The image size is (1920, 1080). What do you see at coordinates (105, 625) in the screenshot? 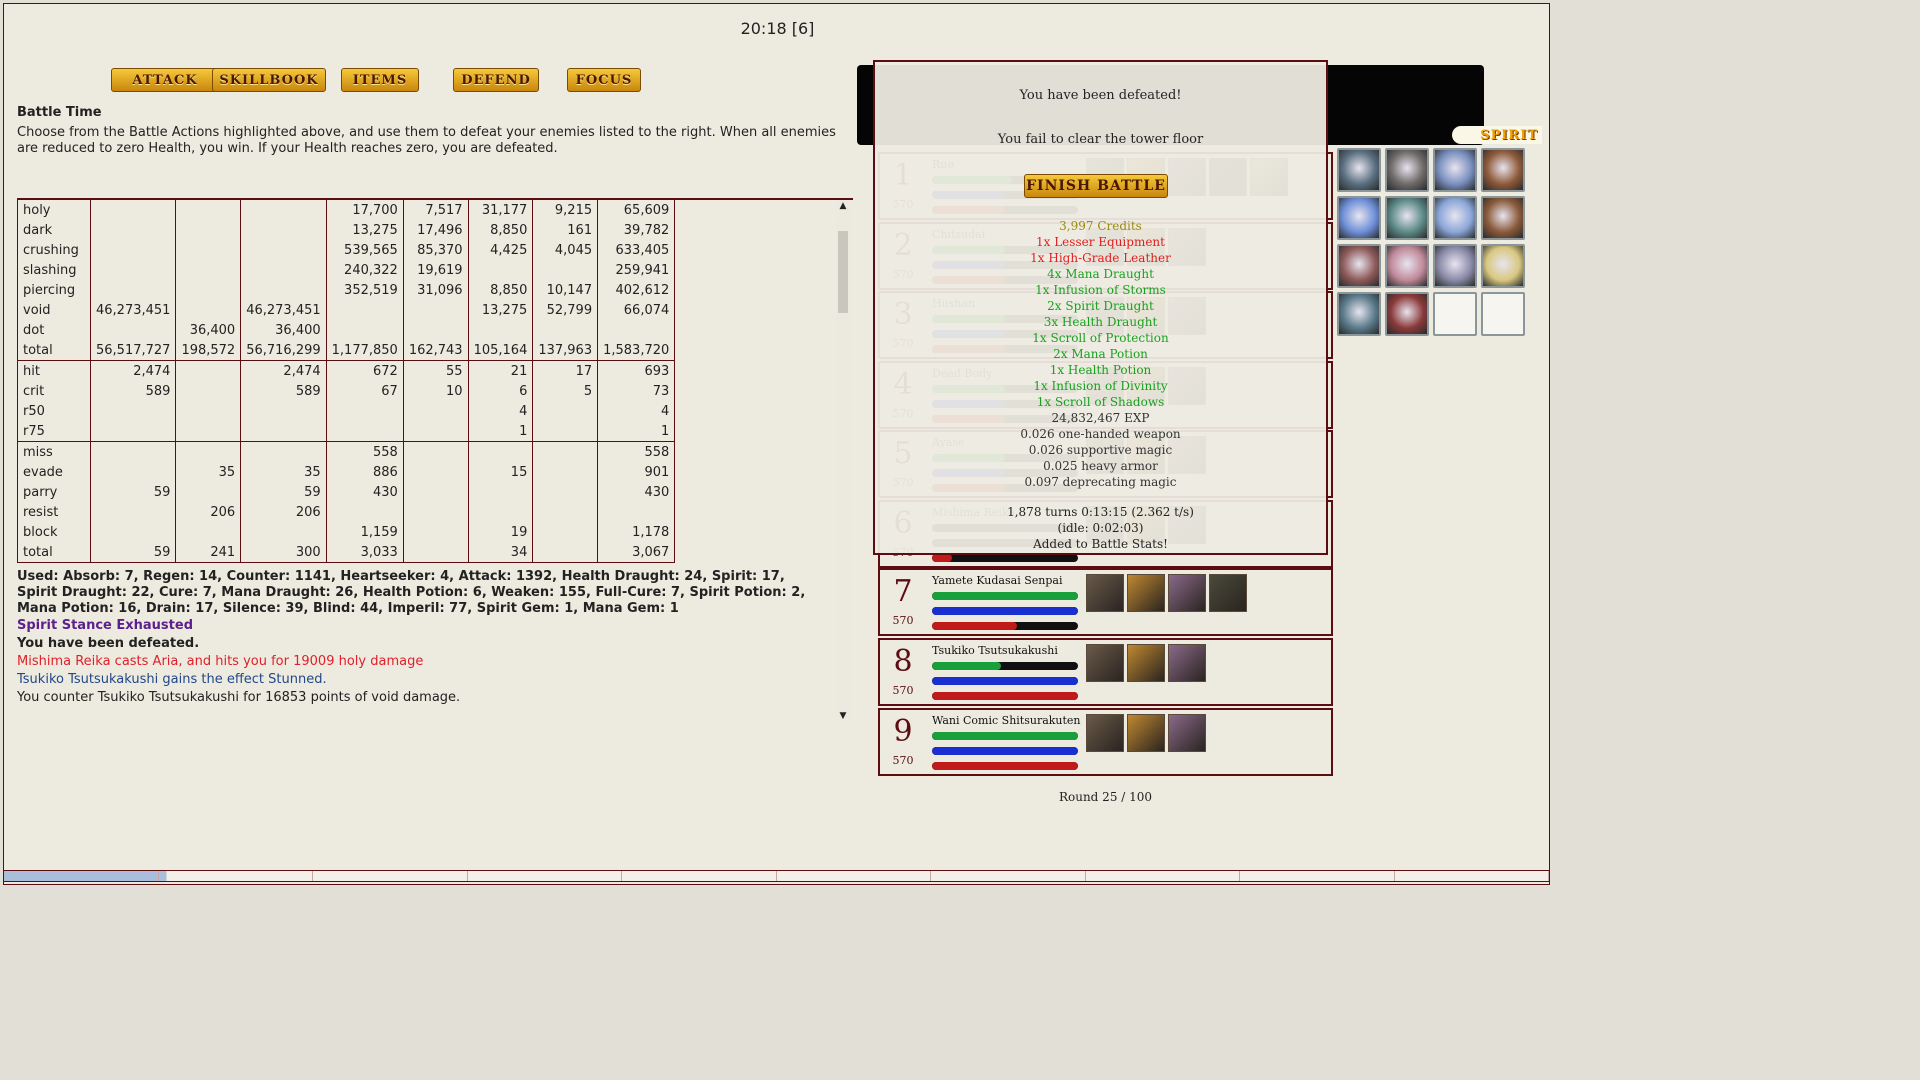
I see `log-line: Spirit Stance Exhausted` at bounding box center [105, 625].